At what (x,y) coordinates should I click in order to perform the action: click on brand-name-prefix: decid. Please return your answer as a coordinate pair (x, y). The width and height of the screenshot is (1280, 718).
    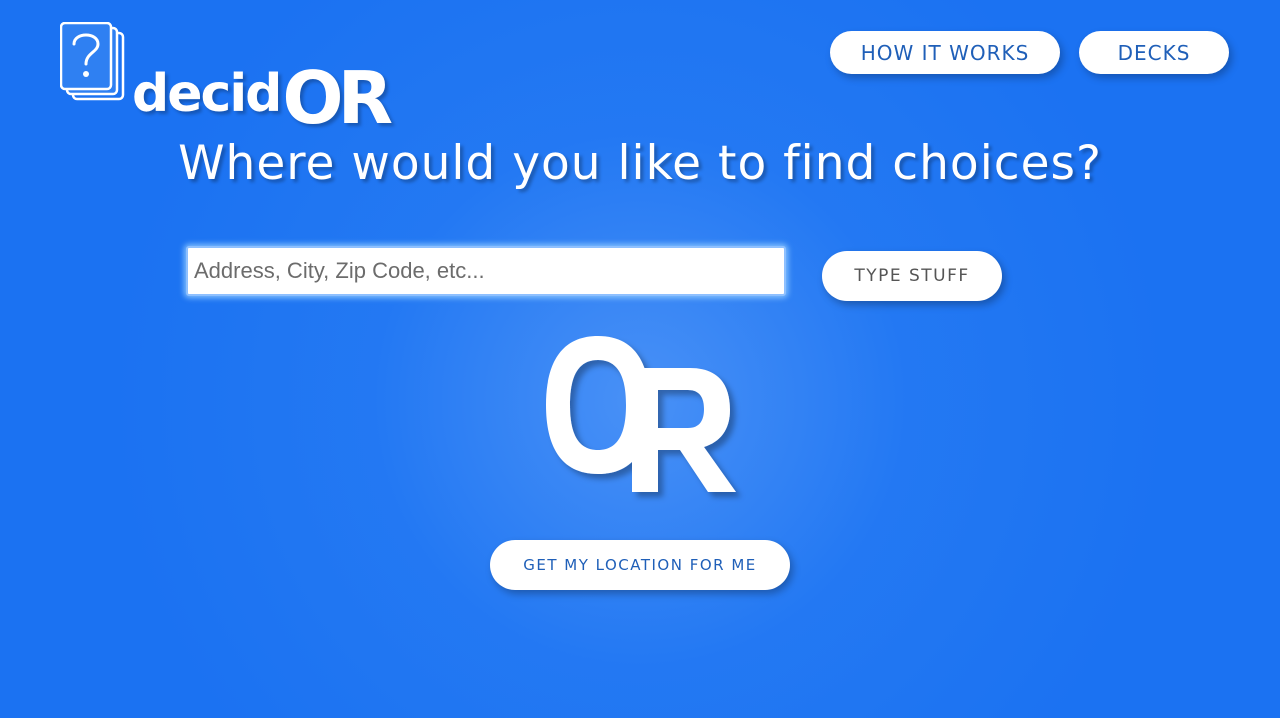
    Looking at the image, I should click on (207, 94).